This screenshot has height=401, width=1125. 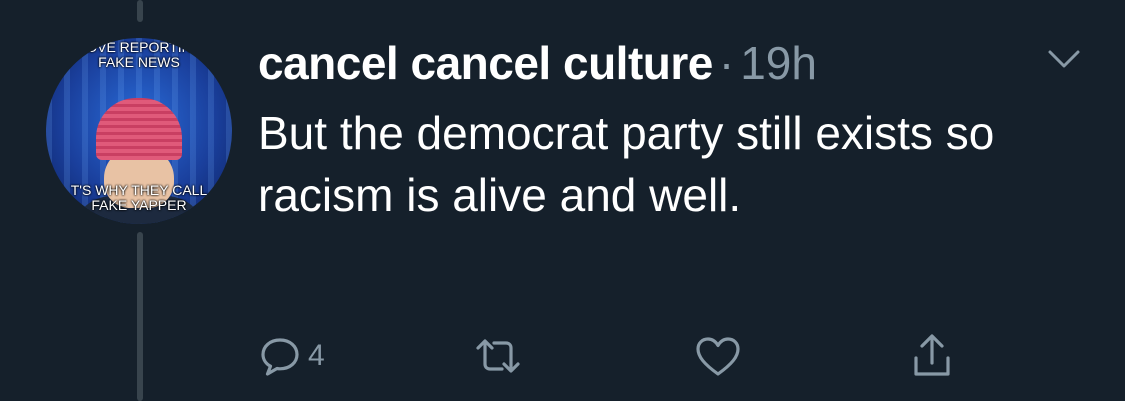 I want to click on avatar-caption-top: OVE REPORTIN FAKE NEWS, so click(x=139, y=55).